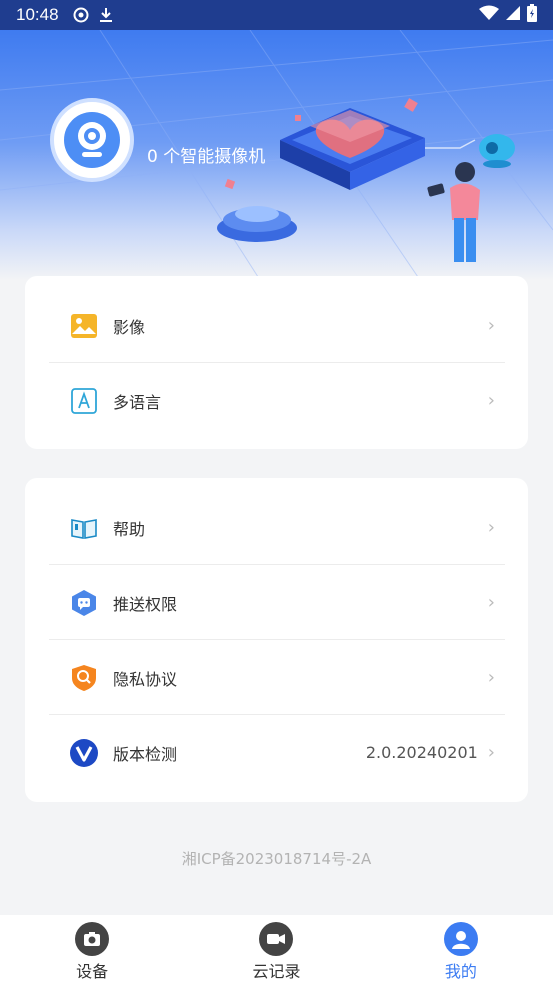 The image size is (553, 984). I want to click on tab-devices: 设备, so click(92, 949).